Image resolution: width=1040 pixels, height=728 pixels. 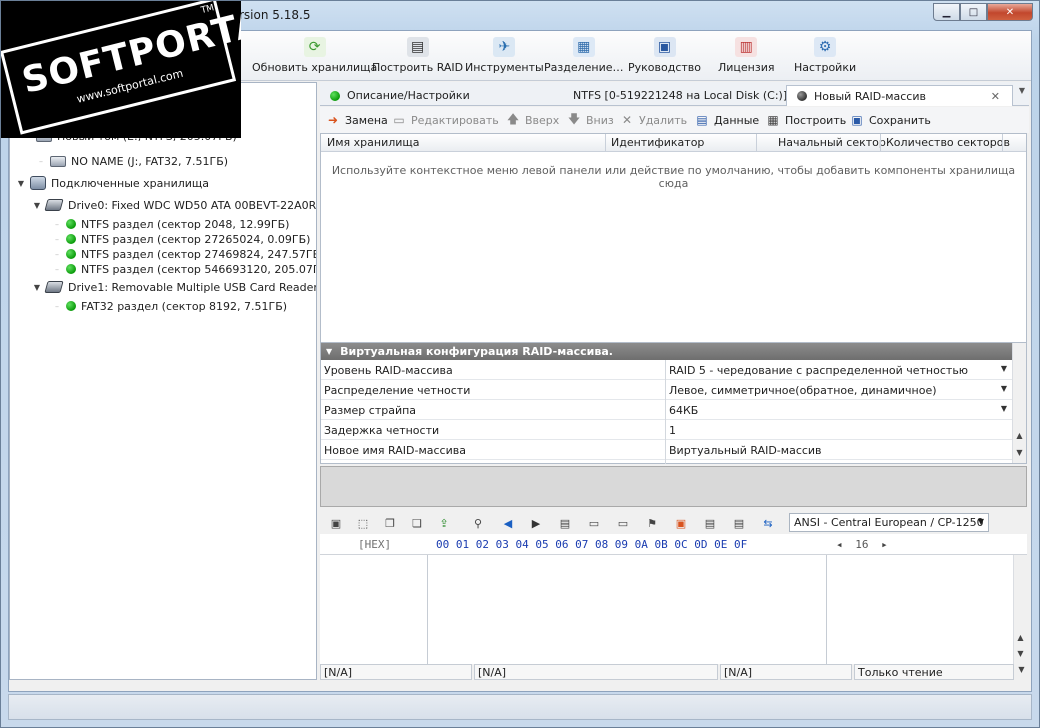 I want to click on properties-scrollbar: ▲ ▼, so click(x=1019, y=403).